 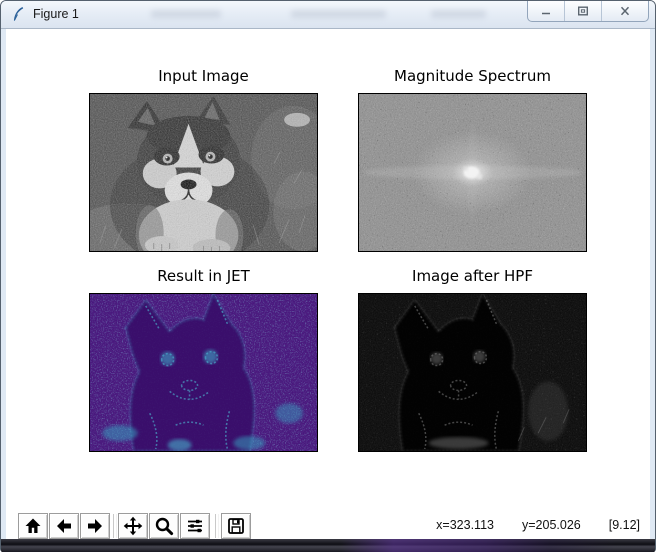 I want to click on panel-title-input-image: Input Image, so click(x=203, y=76).